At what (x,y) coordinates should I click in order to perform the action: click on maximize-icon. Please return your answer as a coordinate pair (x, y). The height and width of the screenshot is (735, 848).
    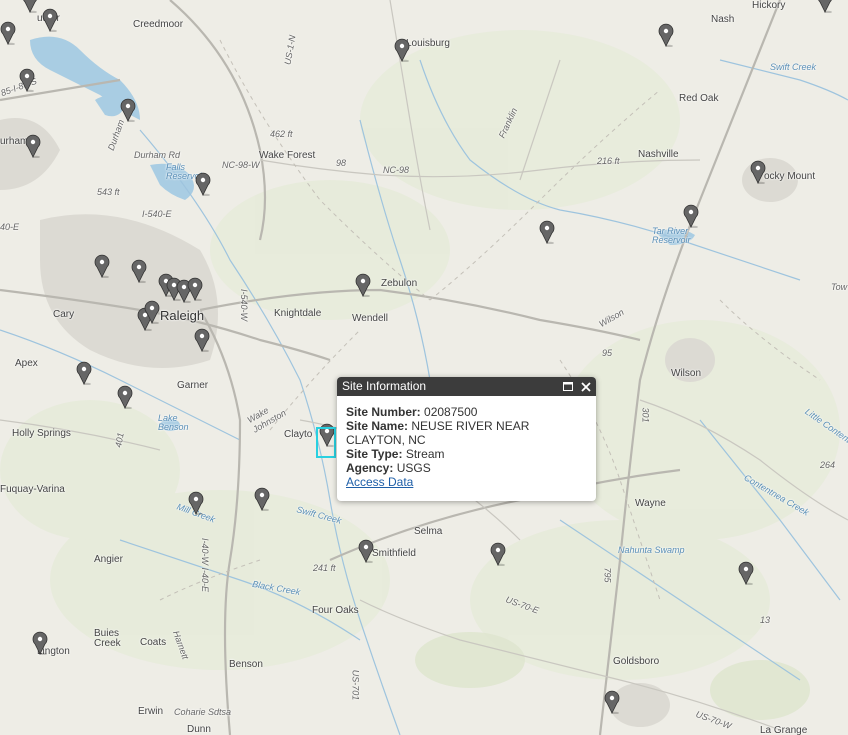
    Looking at the image, I should click on (568, 386).